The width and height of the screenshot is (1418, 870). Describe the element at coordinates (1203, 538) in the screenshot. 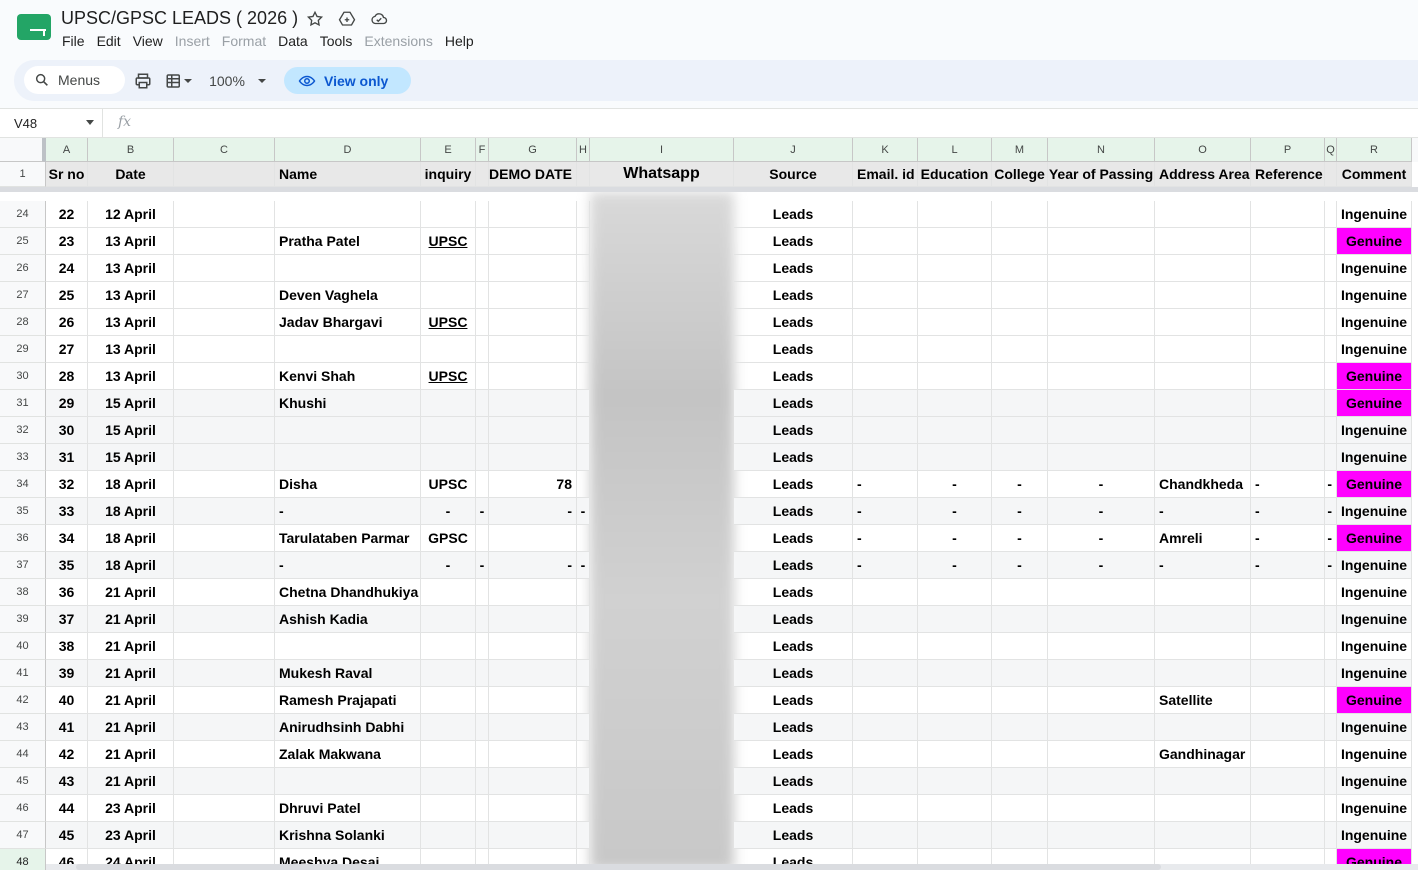

I see `cell-o-36: Amreli` at that location.